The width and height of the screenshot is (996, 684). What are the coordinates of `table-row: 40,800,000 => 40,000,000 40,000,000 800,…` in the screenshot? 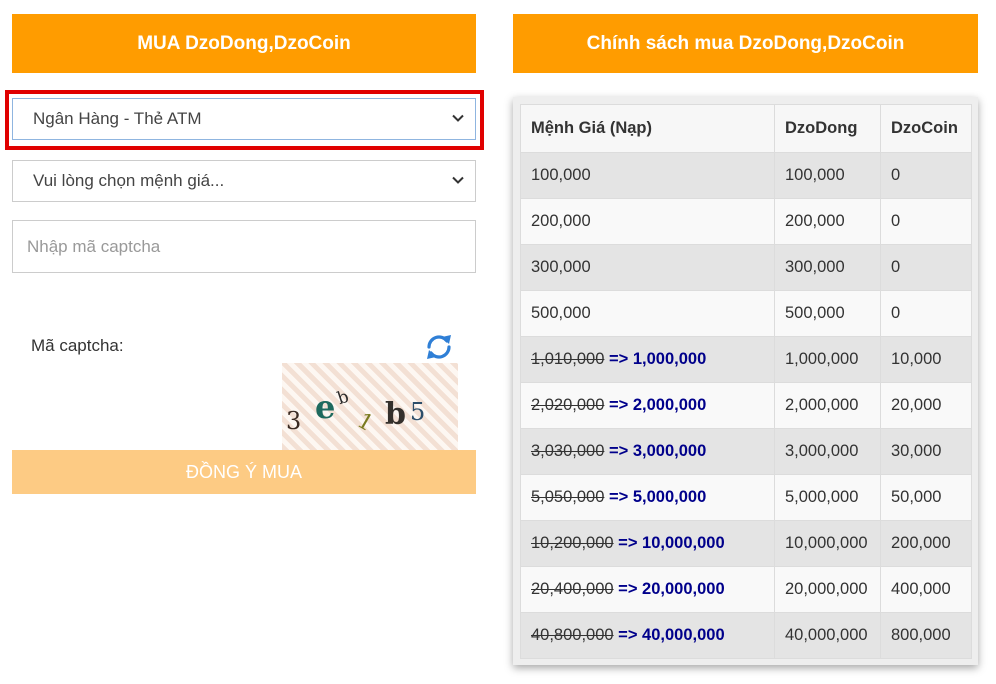 It's located at (746, 635).